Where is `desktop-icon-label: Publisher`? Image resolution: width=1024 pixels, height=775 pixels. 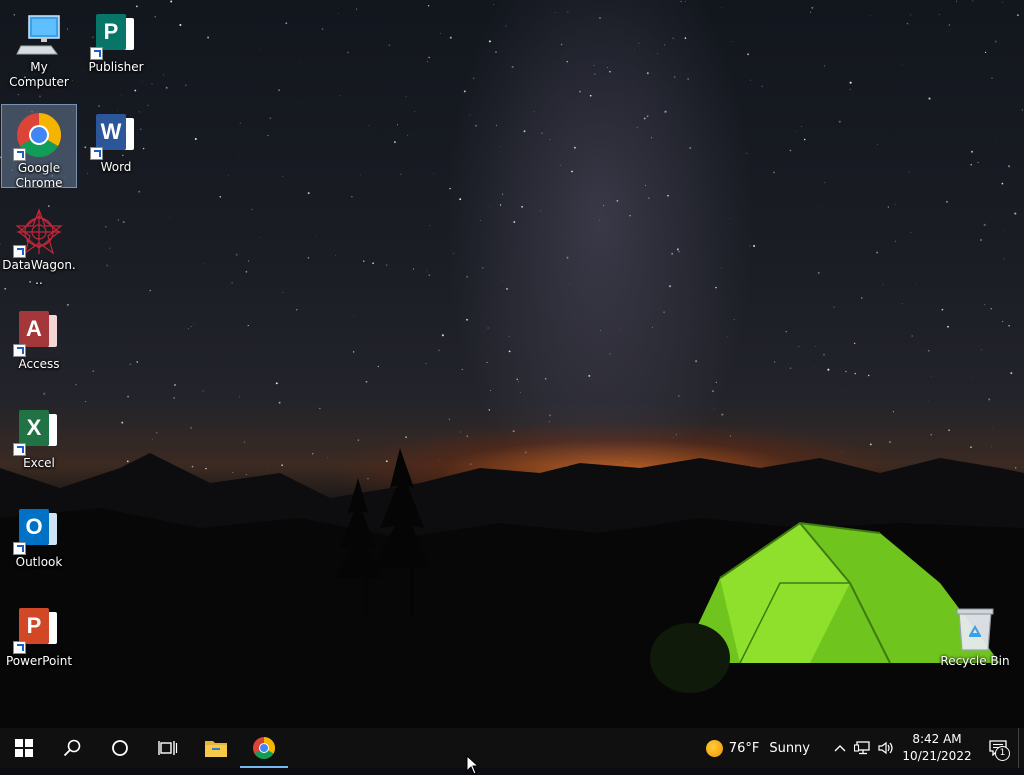
desktop-icon-label: Publisher is located at coordinates (116, 67).